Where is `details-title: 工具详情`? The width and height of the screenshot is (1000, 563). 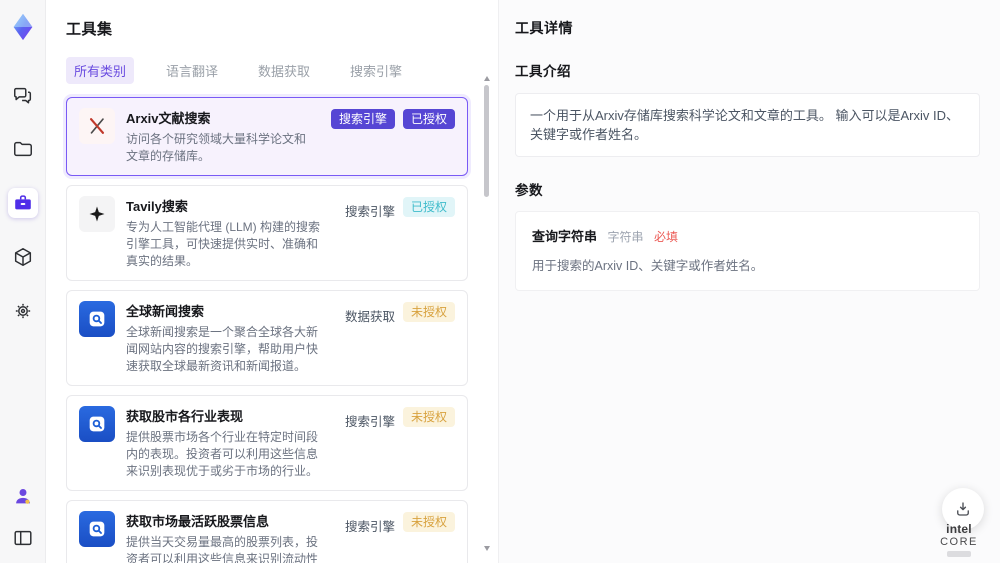 details-title: 工具详情 is located at coordinates (544, 28).